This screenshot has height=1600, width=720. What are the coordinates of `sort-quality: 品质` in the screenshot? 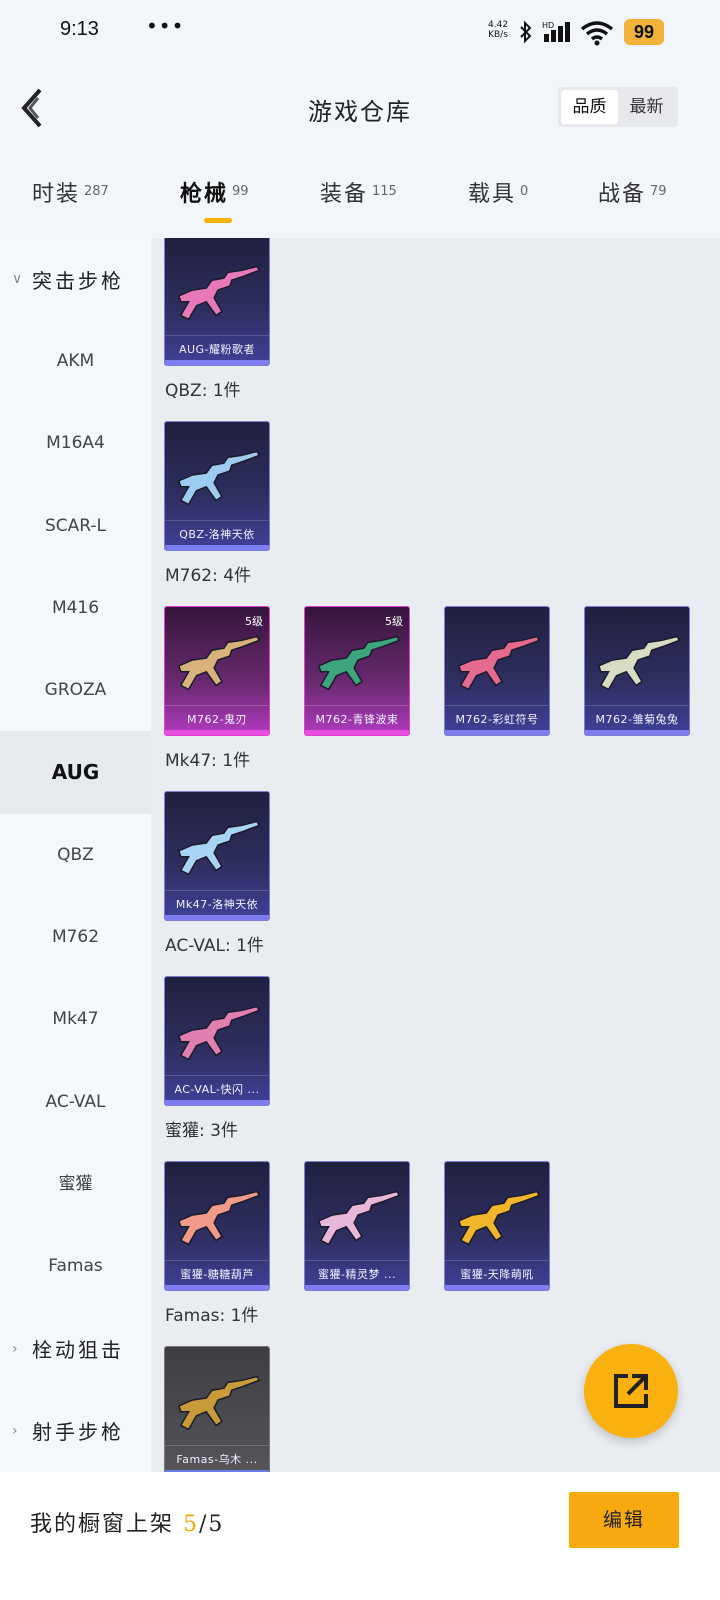 It's located at (589, 107).